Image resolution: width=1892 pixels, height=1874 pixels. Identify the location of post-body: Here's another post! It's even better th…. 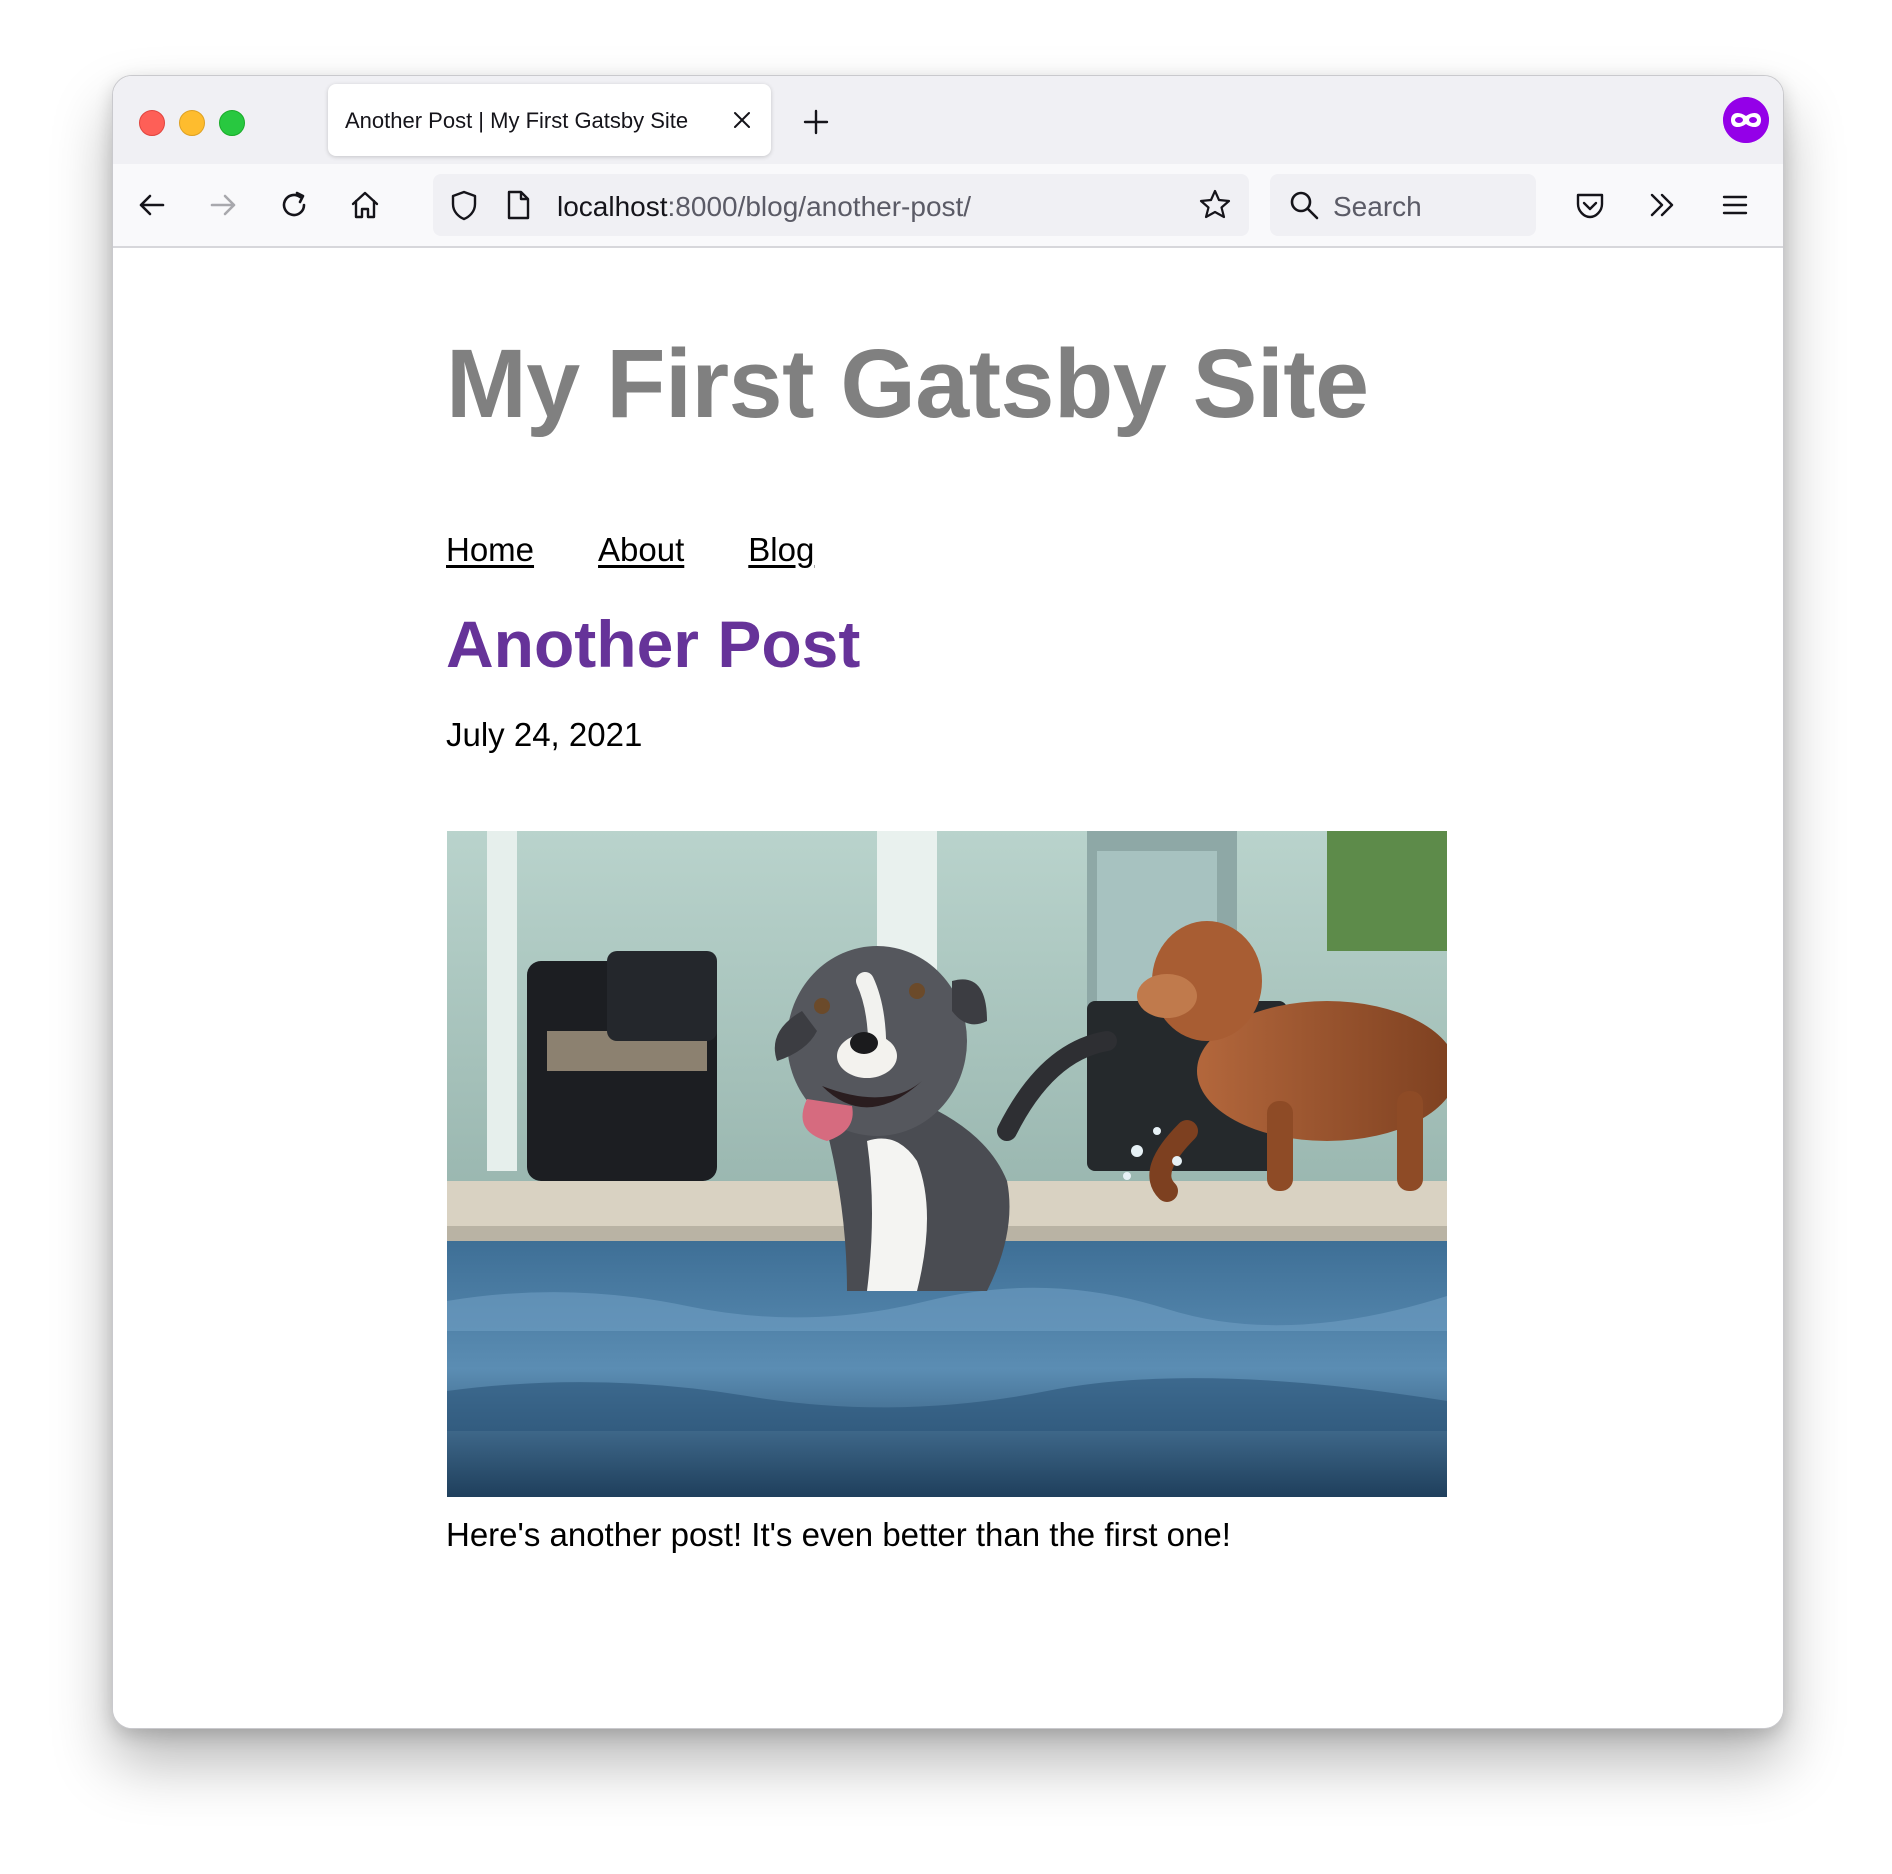
(838, 1534).